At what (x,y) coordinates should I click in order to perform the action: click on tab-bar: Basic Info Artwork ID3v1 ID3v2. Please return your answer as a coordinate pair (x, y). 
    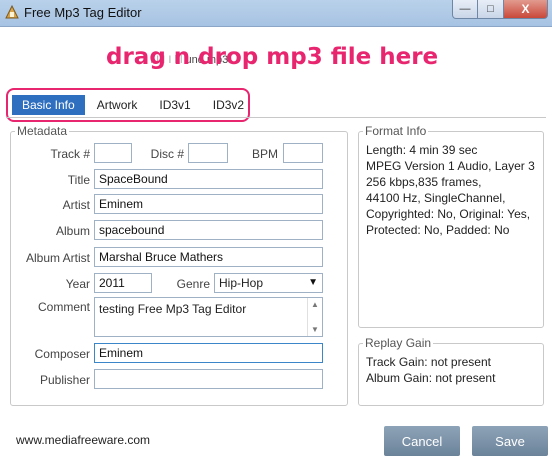
    Looking at the image, I should click on (134, 105).